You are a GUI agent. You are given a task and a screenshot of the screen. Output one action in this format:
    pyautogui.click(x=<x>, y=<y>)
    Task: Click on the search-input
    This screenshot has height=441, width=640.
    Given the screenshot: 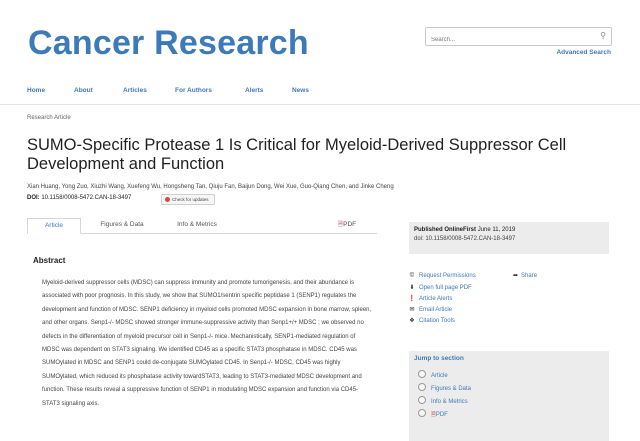 What is the action you would take?
    pyautogui.click(x=508, y=40)
    